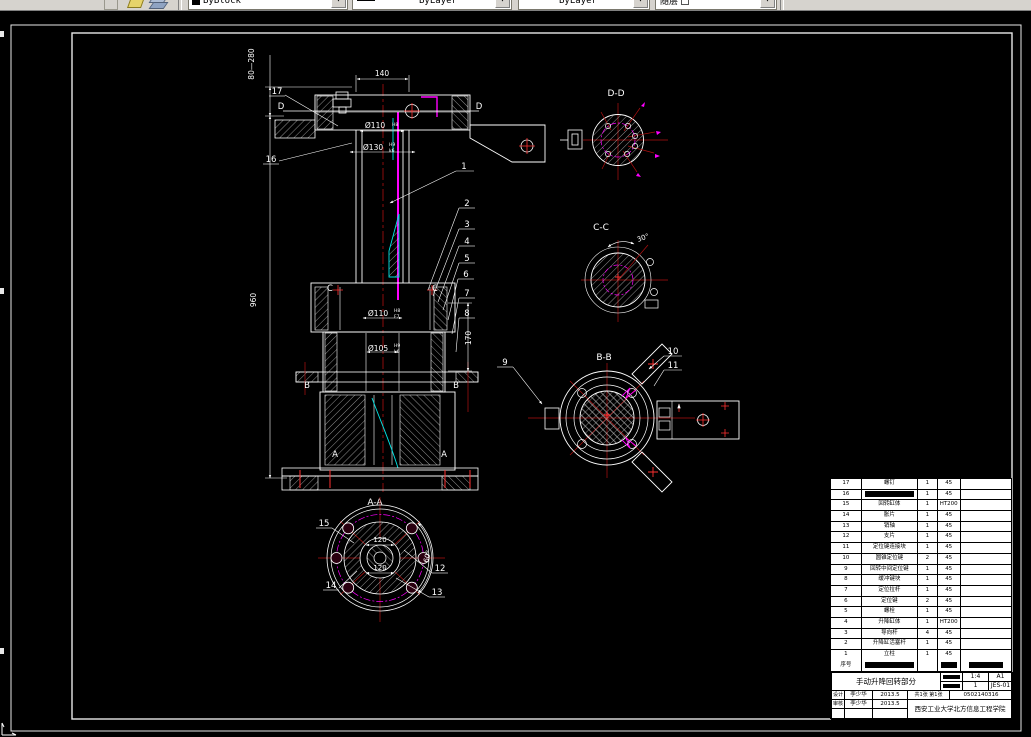  Describe the element at coordinates (928, 633) in the screenshot. I see `part-cell-qty: 4` at that location.